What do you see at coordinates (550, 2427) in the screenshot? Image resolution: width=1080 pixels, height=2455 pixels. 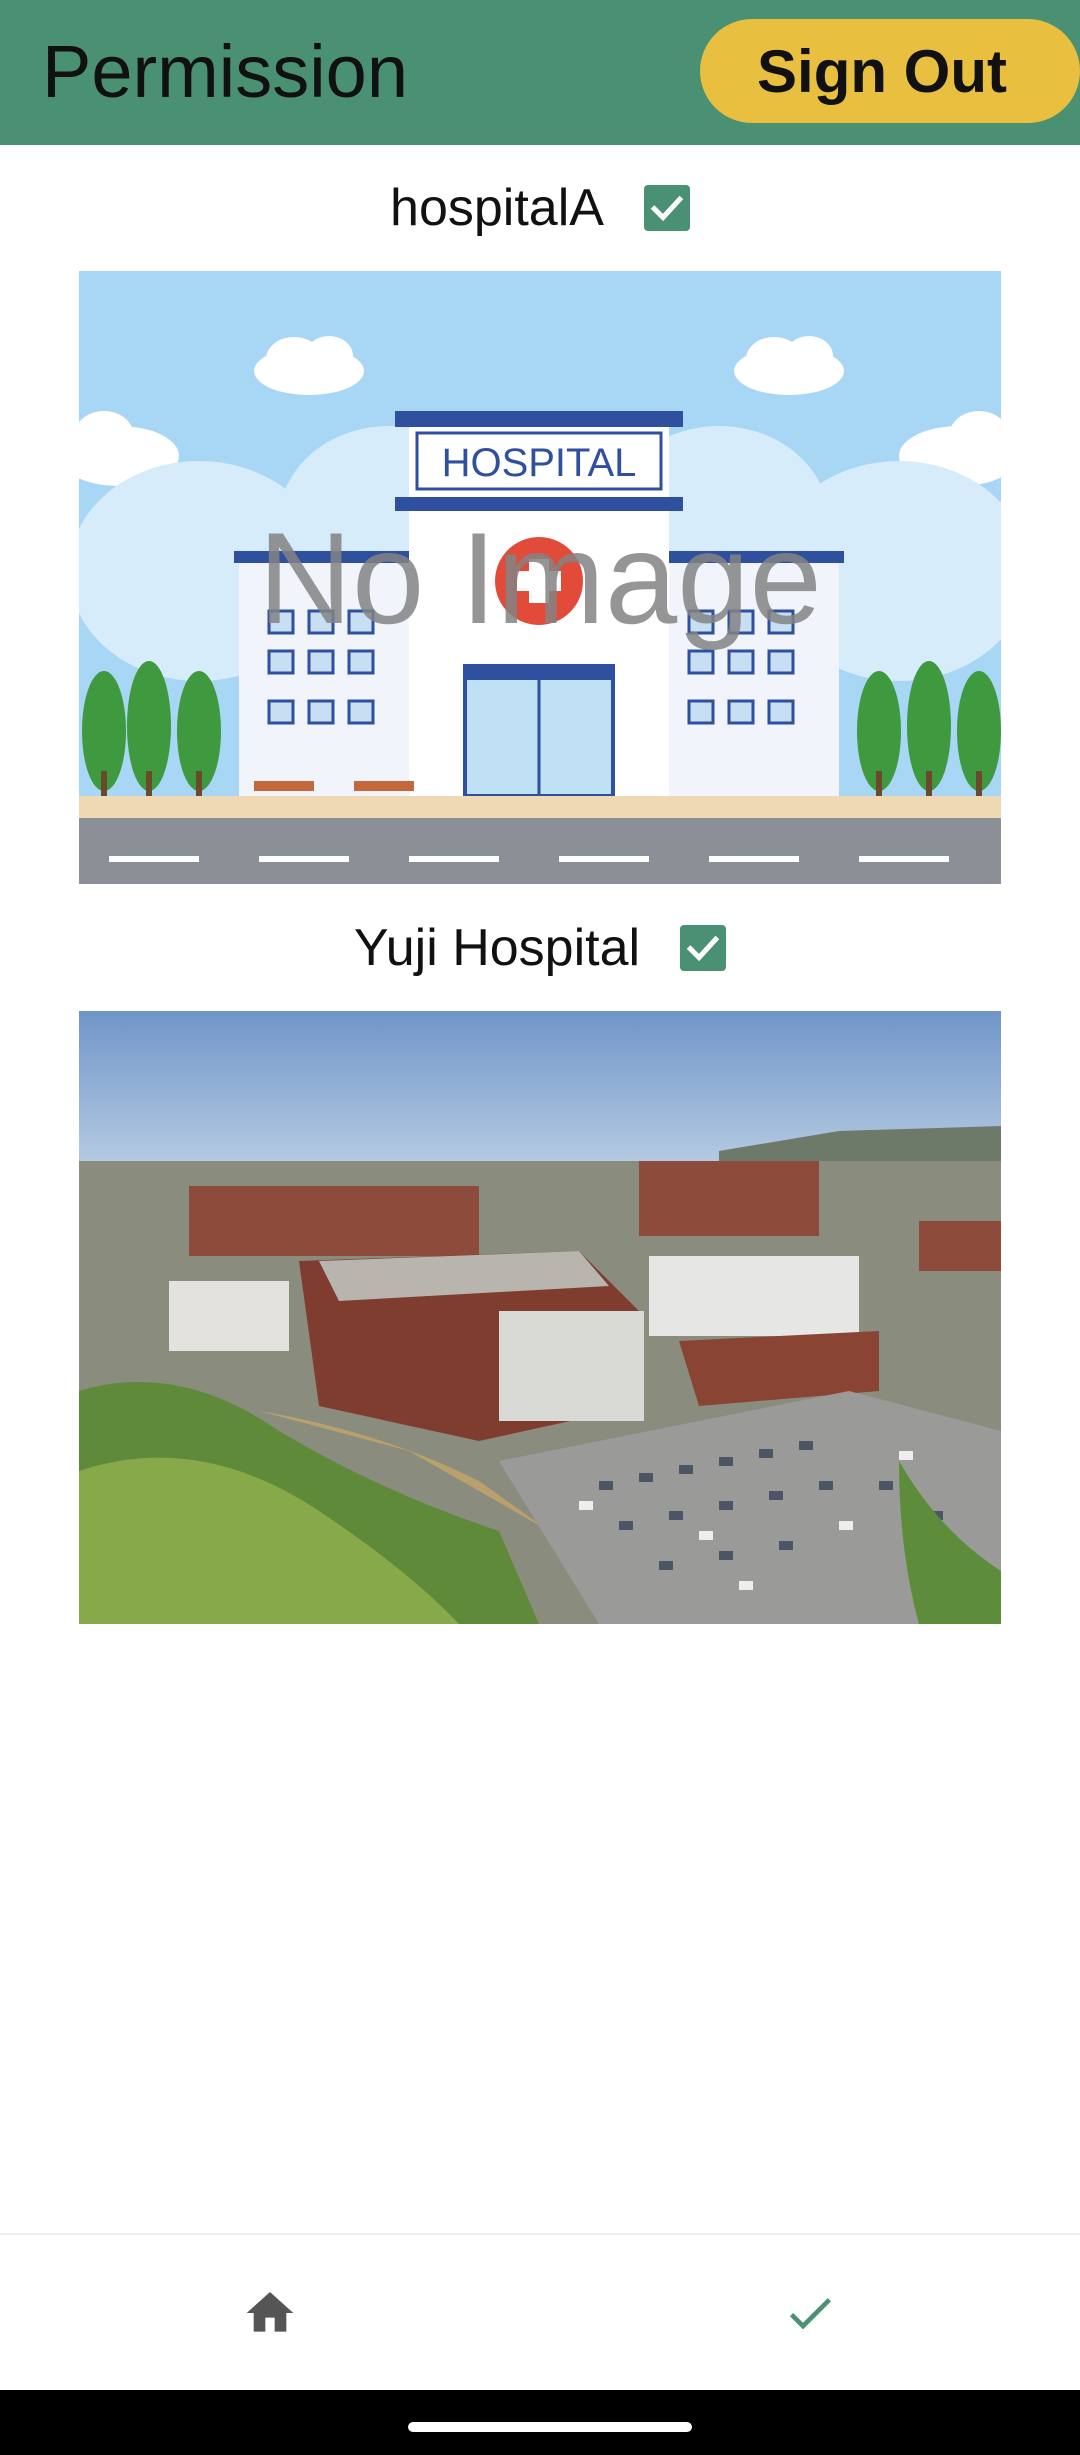 I see `gesture-handle` at bounding box center [550, 2427].